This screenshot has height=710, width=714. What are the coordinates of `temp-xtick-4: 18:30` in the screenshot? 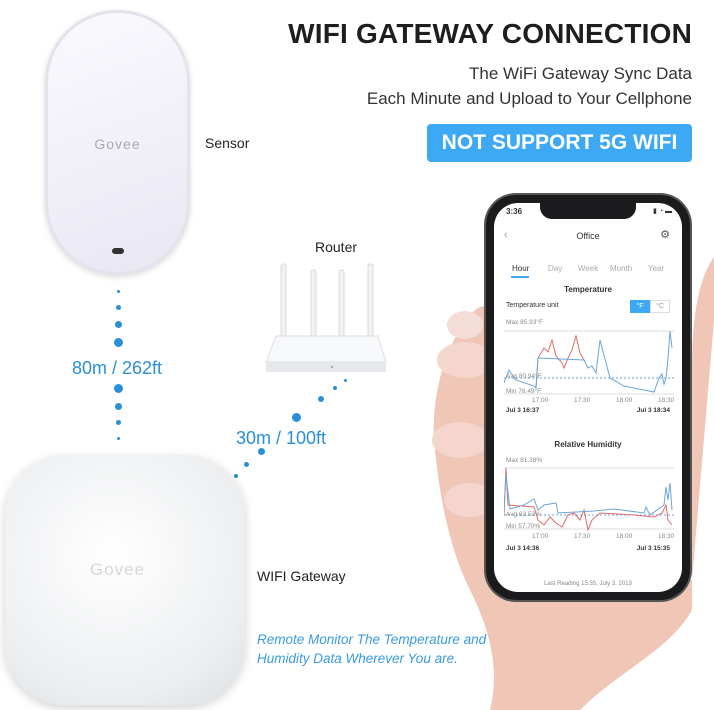 It's located at (666, 400).